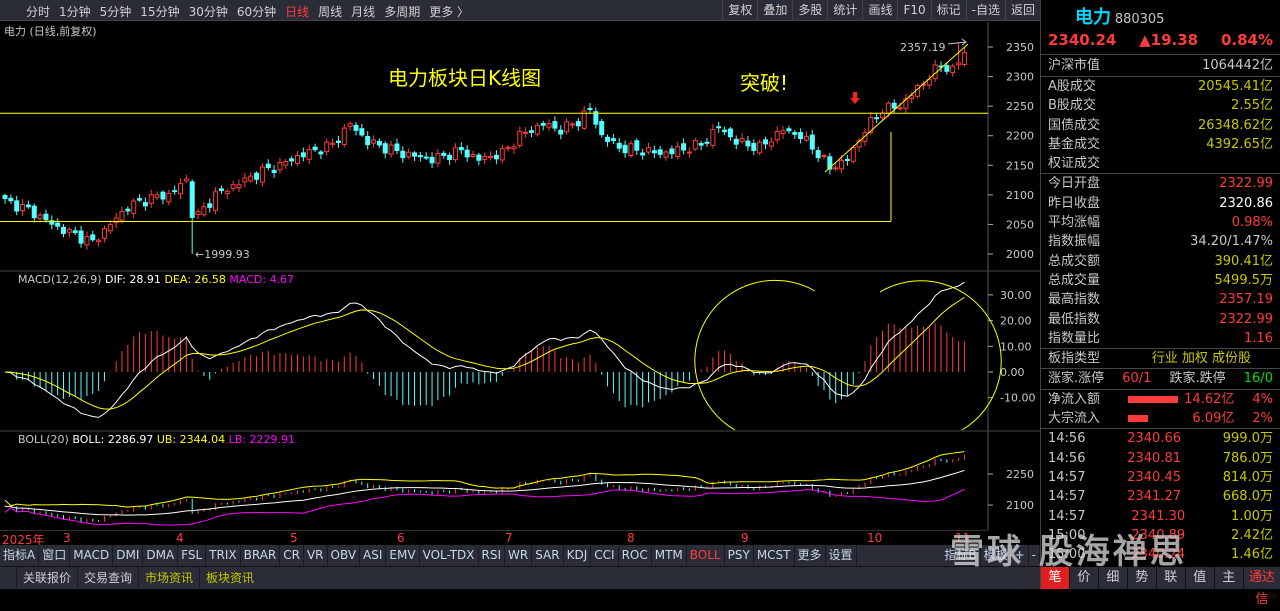  I want to click on indicator-tab-rsi: RSI, so click(492, 555).